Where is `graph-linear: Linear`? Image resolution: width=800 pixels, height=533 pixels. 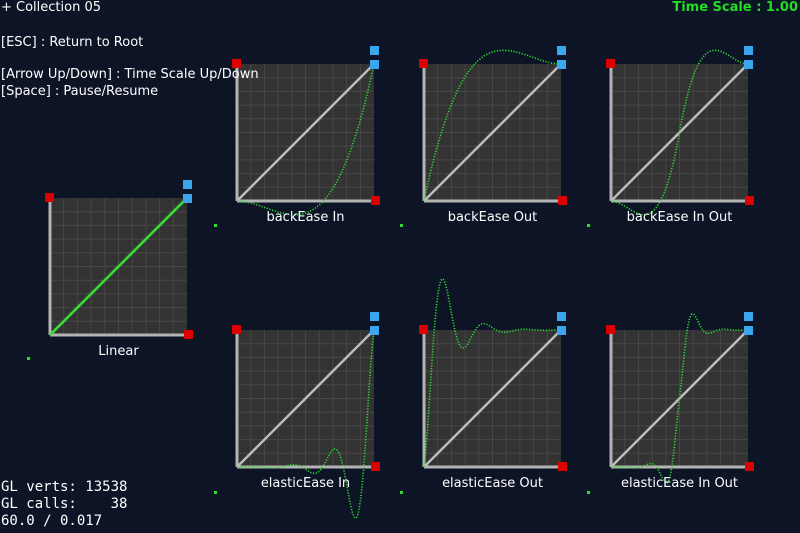
graph-linear: Linear is located at coordinates (110, 270).